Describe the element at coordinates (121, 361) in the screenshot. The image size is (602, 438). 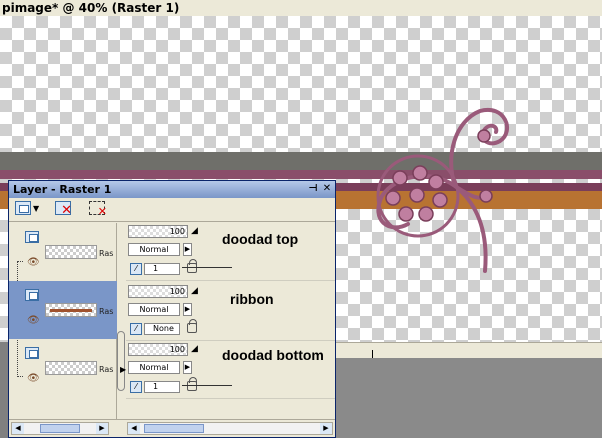
I see `pane-splitter` at that location.